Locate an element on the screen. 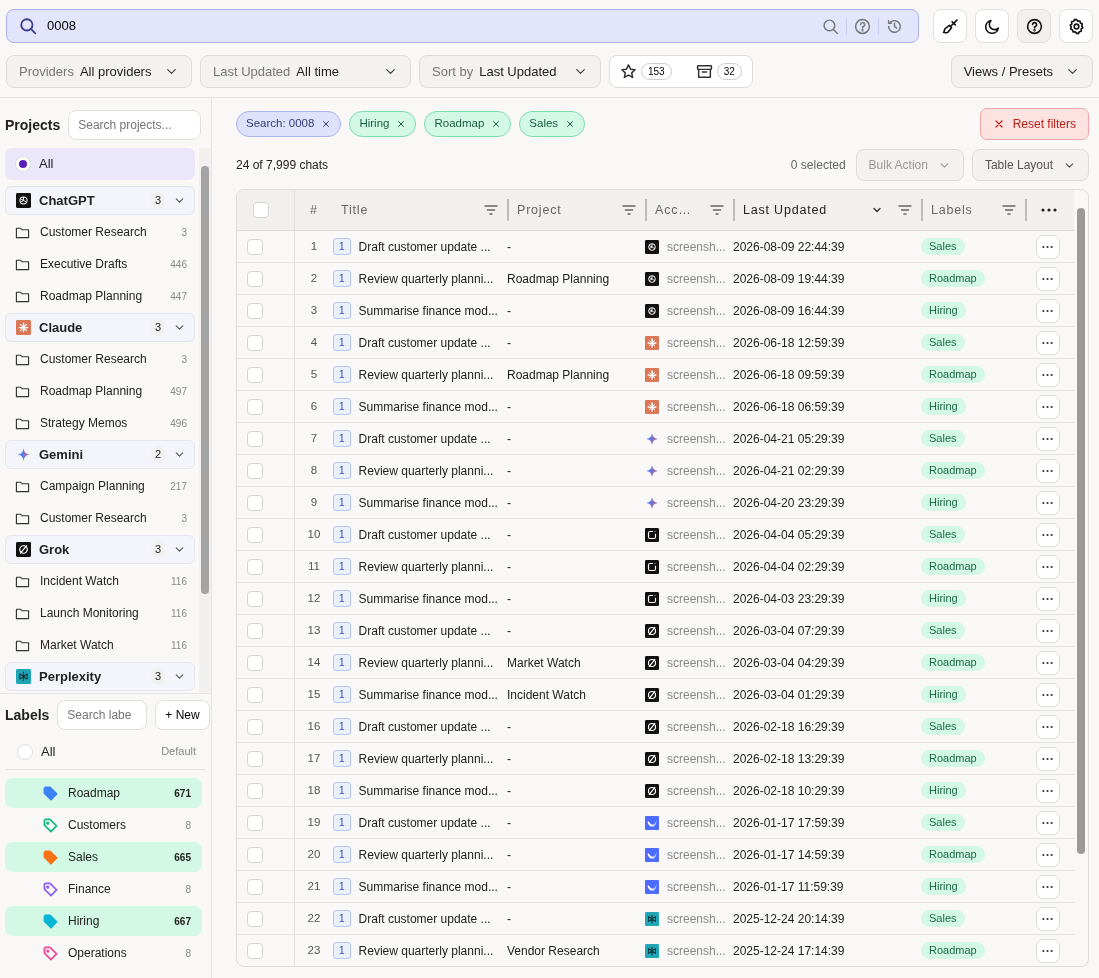 Image resolution: width=1099 pixels, height=978 pixels. reset-filters-button: Reset filters is located at coordinates (1034, 124).